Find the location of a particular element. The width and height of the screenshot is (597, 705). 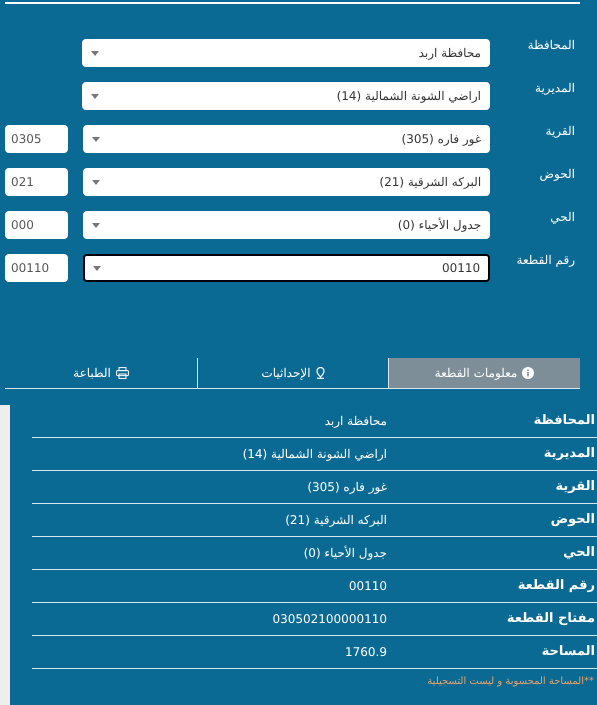

select-field: البركه الشرقية (21) is located at coordinates (286, 182).